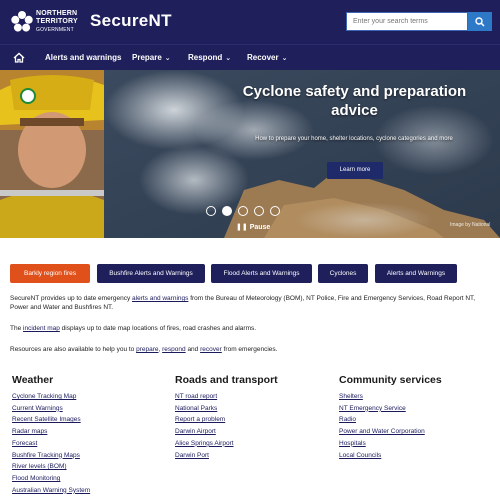 The width and height of the screenshot is (500, 500). I want to click on roads-link: Report a problem, so click(204, 420).